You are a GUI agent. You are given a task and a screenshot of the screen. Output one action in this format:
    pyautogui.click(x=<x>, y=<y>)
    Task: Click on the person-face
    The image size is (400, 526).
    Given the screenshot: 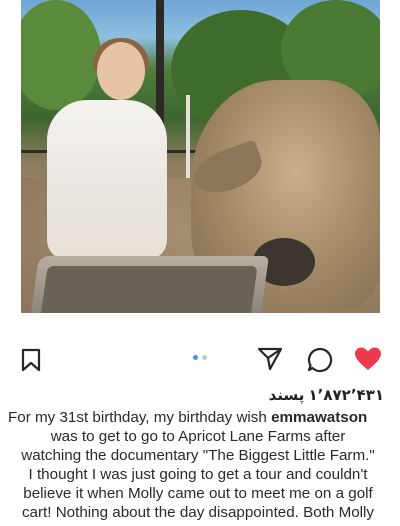 What is the action you would take?
    pyautogui.click(x=121, y=71)
    